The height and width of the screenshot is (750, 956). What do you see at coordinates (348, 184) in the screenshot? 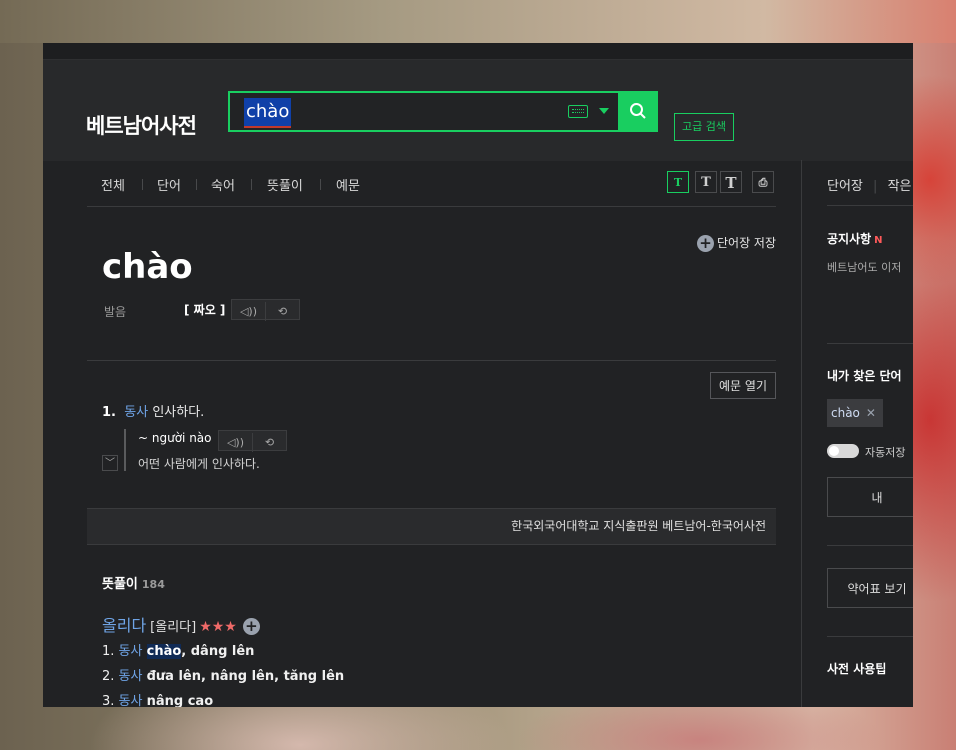
I see `tab-example: 예문` at bounding box center [348, 184].